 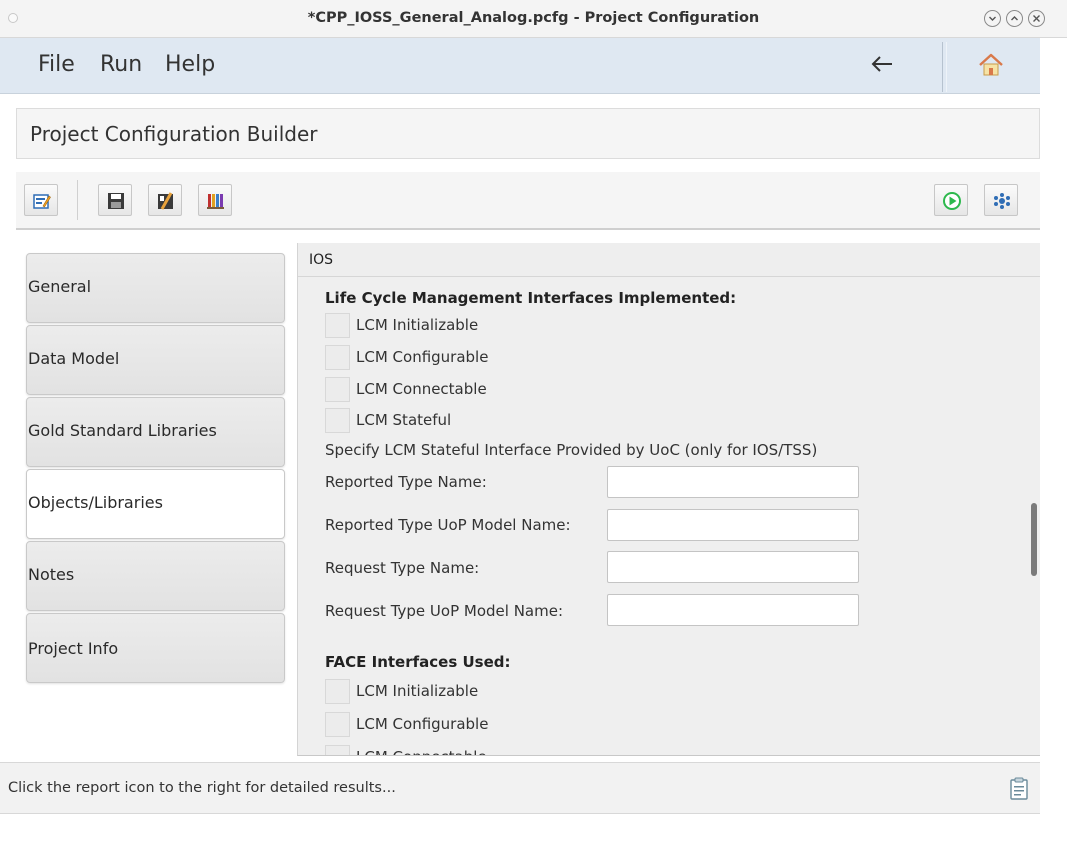 I want to click on panel-tab-header: IOS, so click(x=669, y=260).